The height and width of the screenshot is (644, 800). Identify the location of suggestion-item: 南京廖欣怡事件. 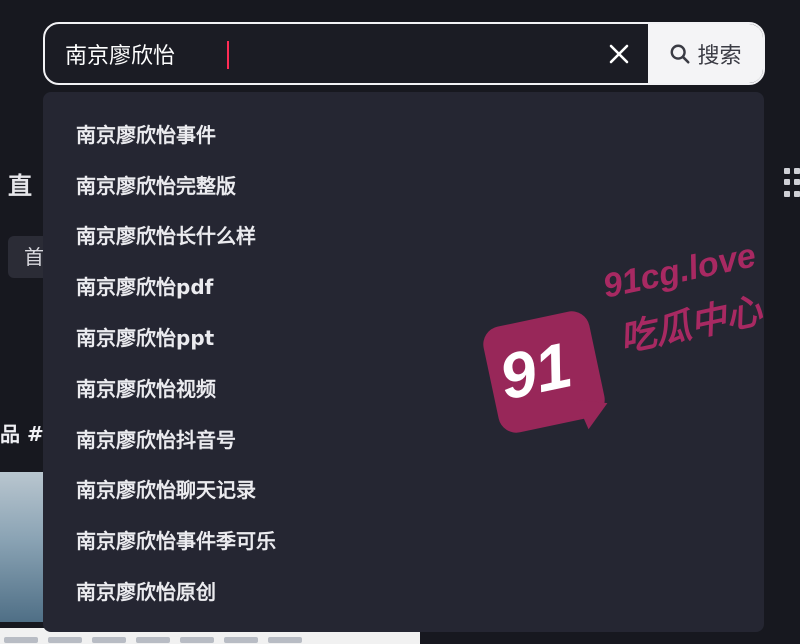
(403, 133).